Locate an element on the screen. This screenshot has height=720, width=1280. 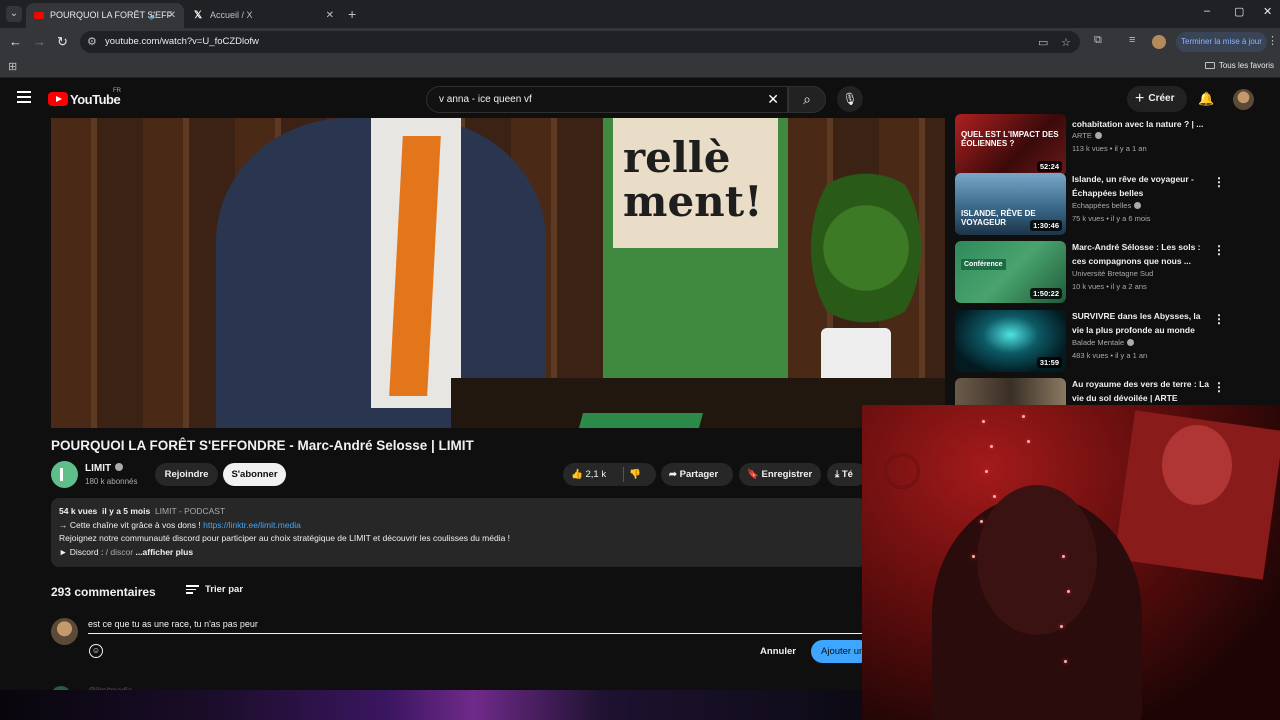
thumbnail-caption: QUEL EST L'IMPACT DES ÉOLIENNES ? is located at coordinates (1010, 139).